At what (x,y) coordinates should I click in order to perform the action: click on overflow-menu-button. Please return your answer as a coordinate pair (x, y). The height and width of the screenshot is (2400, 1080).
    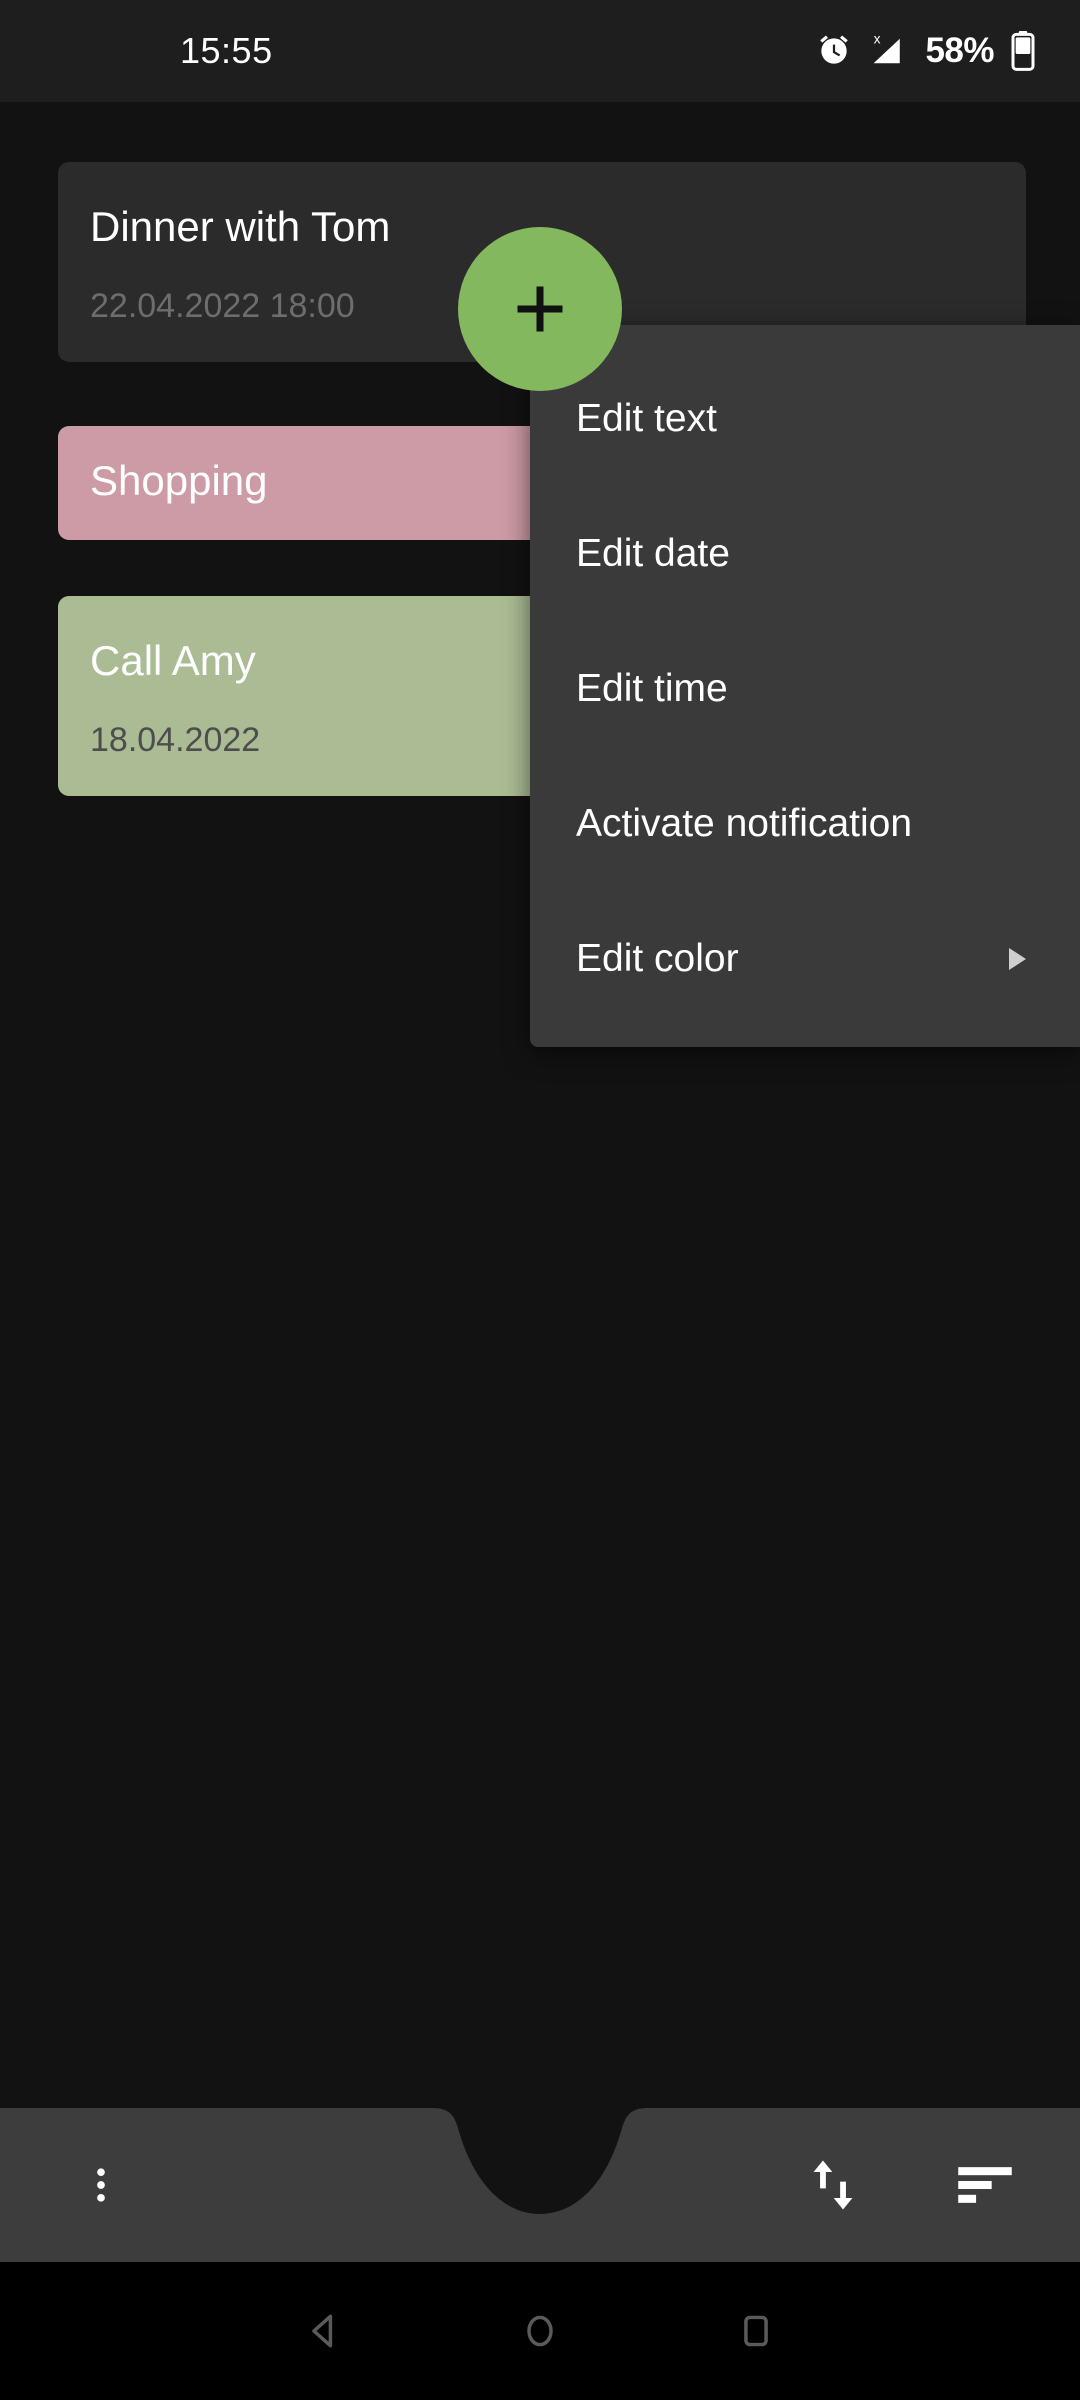
    Looking at the image, I should click on (101, 2185).